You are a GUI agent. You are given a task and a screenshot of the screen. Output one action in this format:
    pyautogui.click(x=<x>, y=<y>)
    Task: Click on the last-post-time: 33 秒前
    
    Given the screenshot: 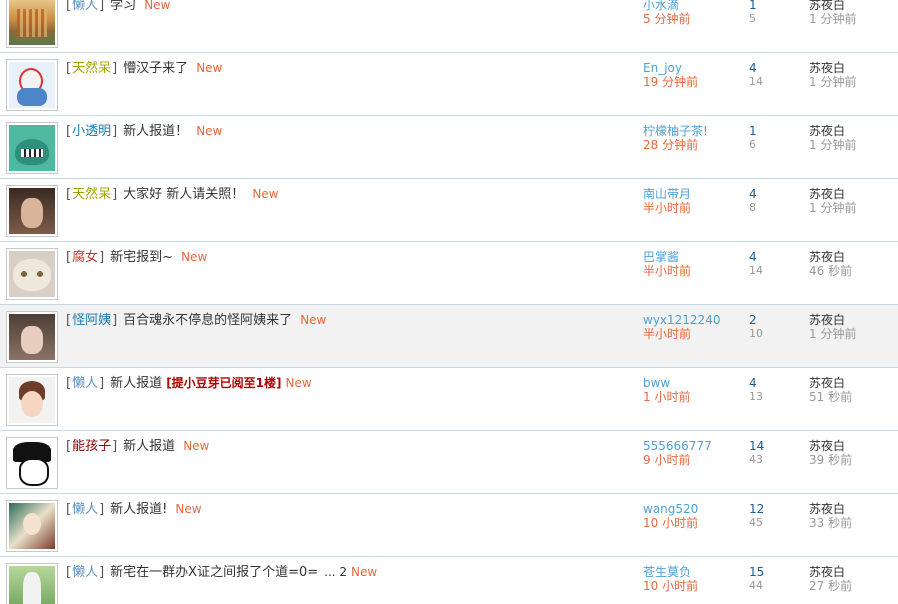 What is the action you would take?
    pyautogui.click(x=853, y=523)
    